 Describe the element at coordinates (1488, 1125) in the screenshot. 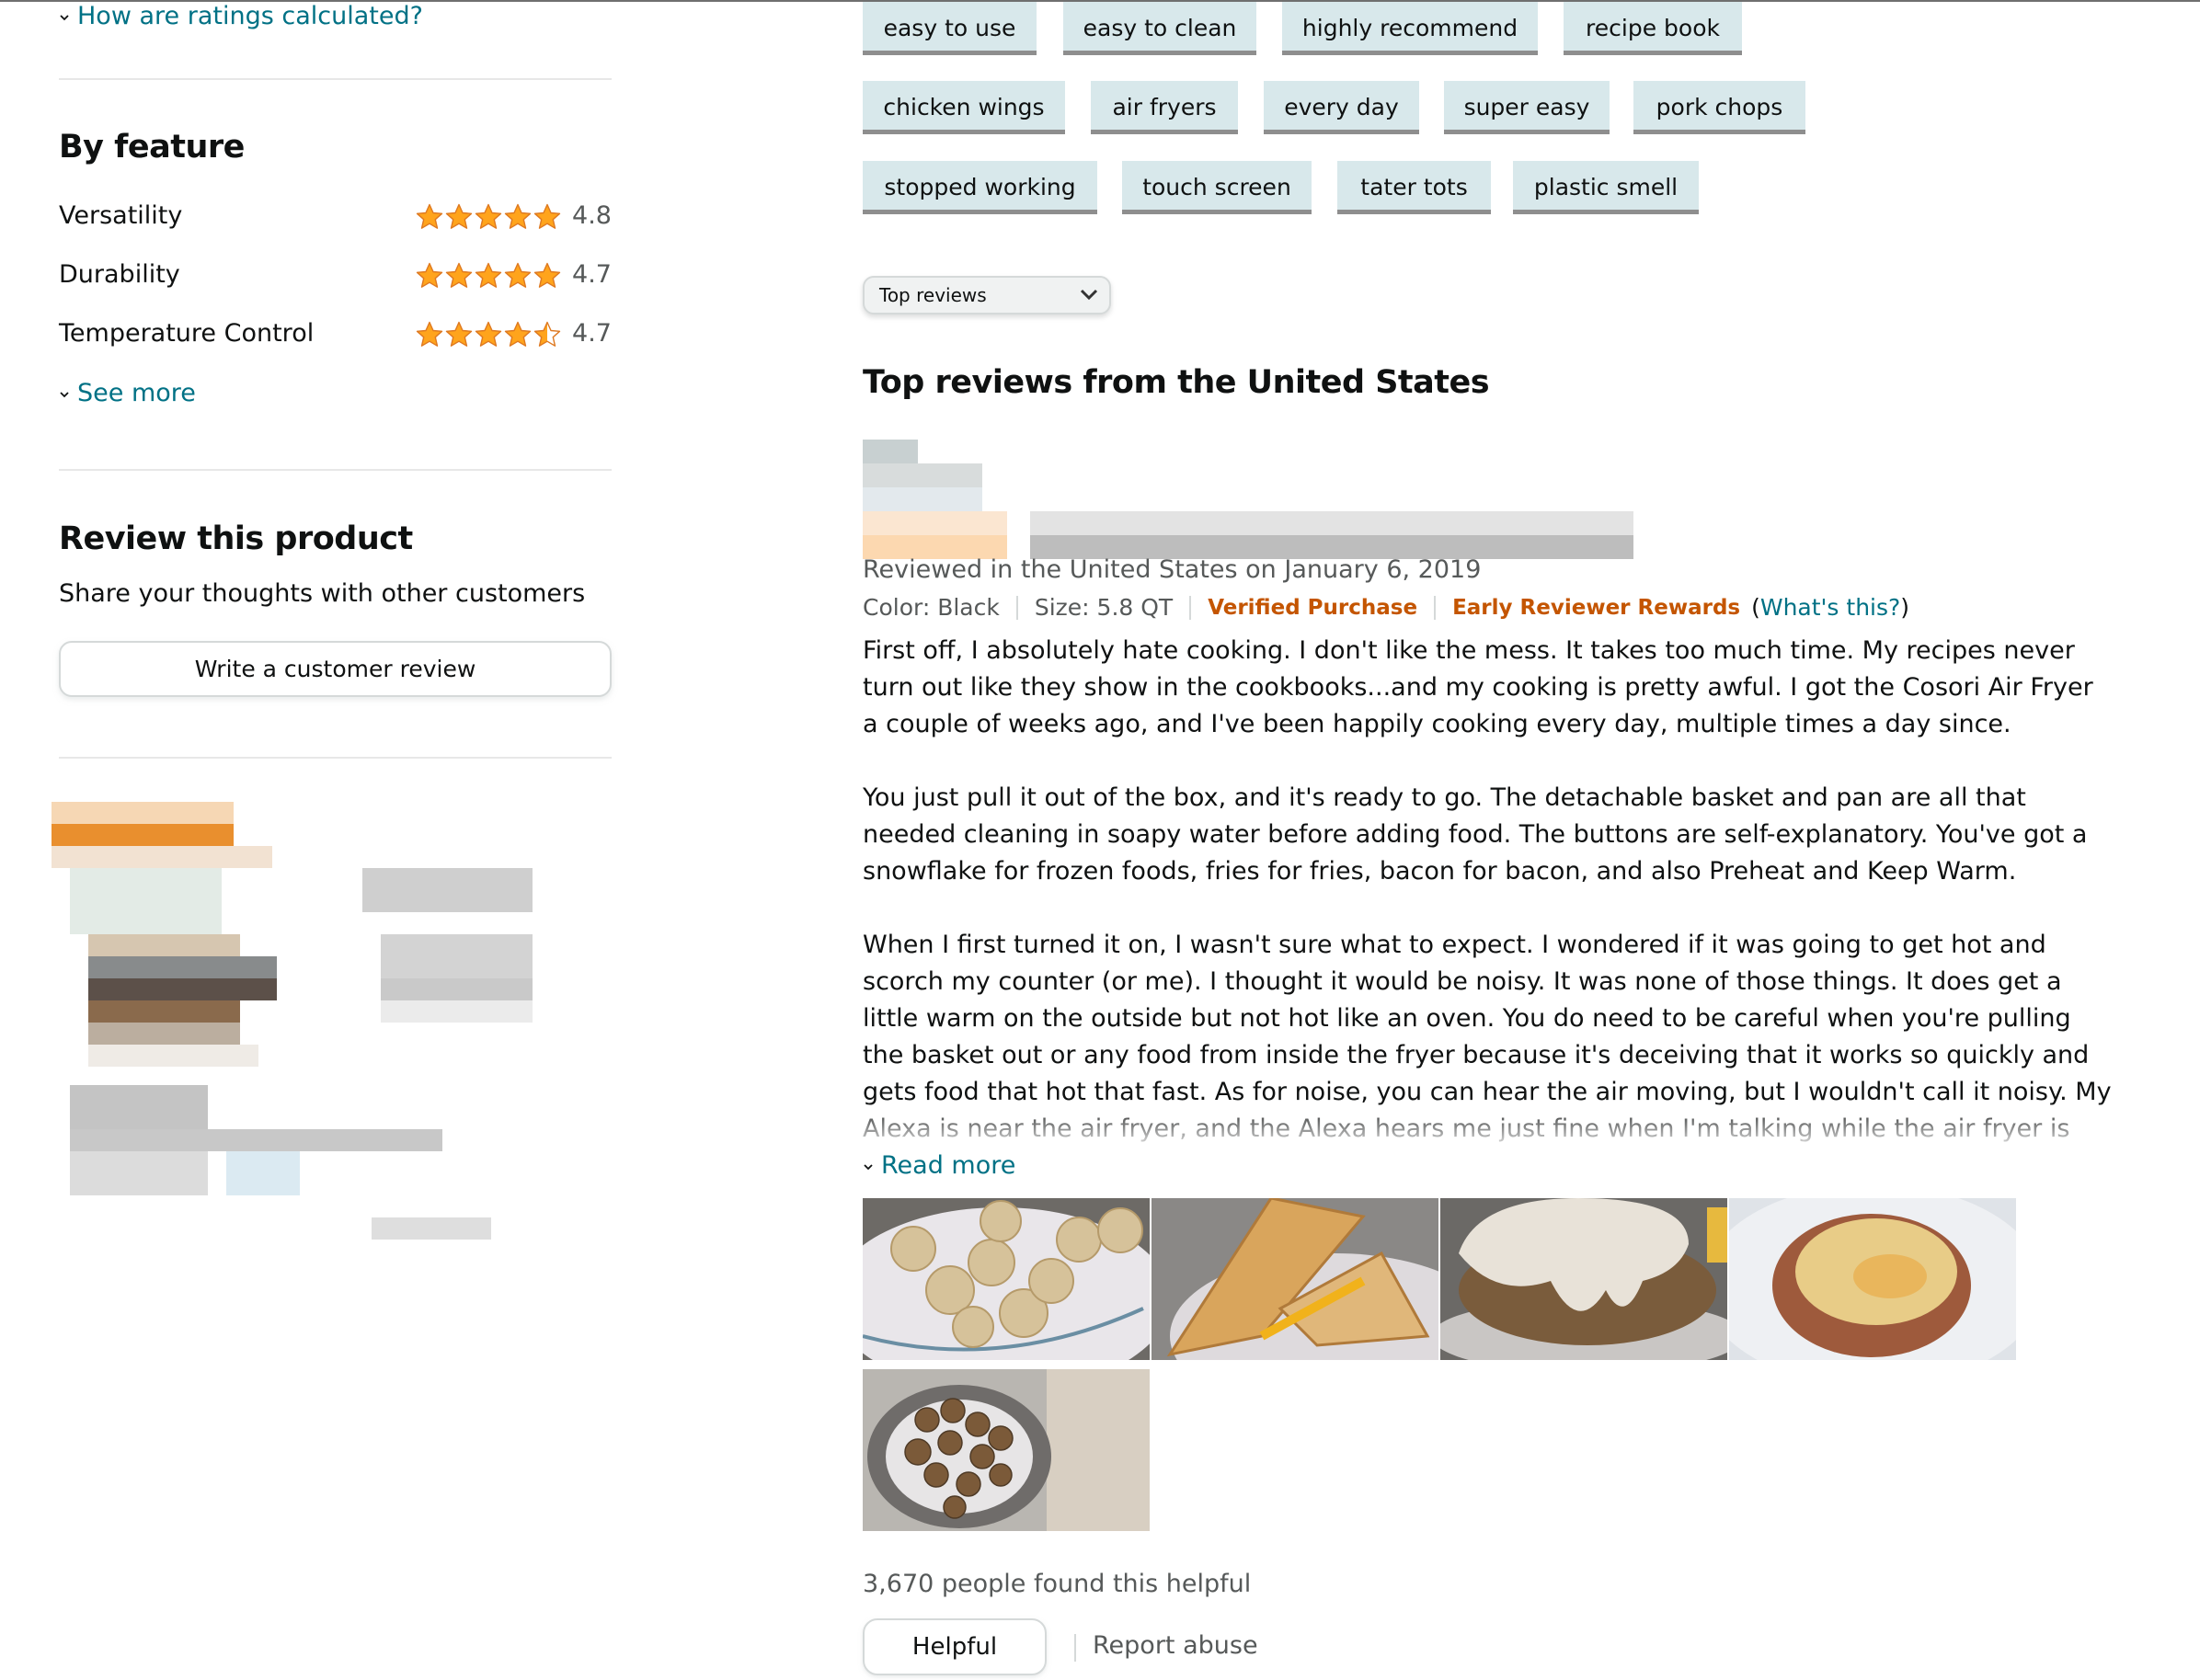

I see `text-fade-overlay` at that location.